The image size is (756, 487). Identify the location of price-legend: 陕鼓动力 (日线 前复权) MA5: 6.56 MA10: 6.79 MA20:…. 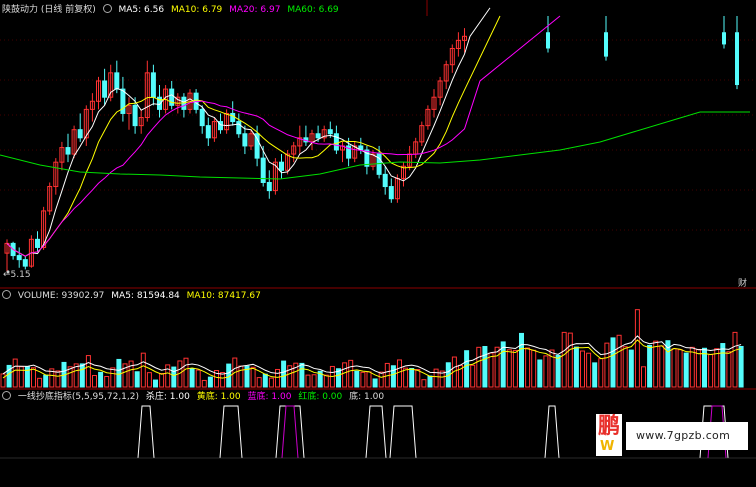
(172, 10).